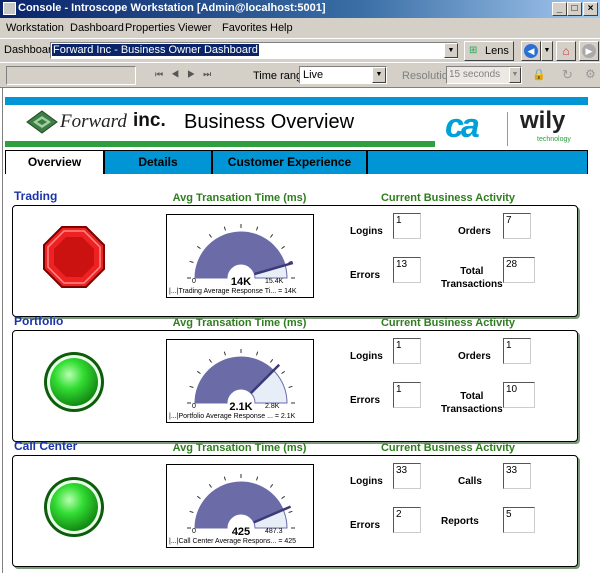 Image resolution: width=600 pixels, height=573 pixels. What do you see at coordinates (574, 9) in the screenshot?
I see `maximize-button: □` at bounding box center [574, 9].